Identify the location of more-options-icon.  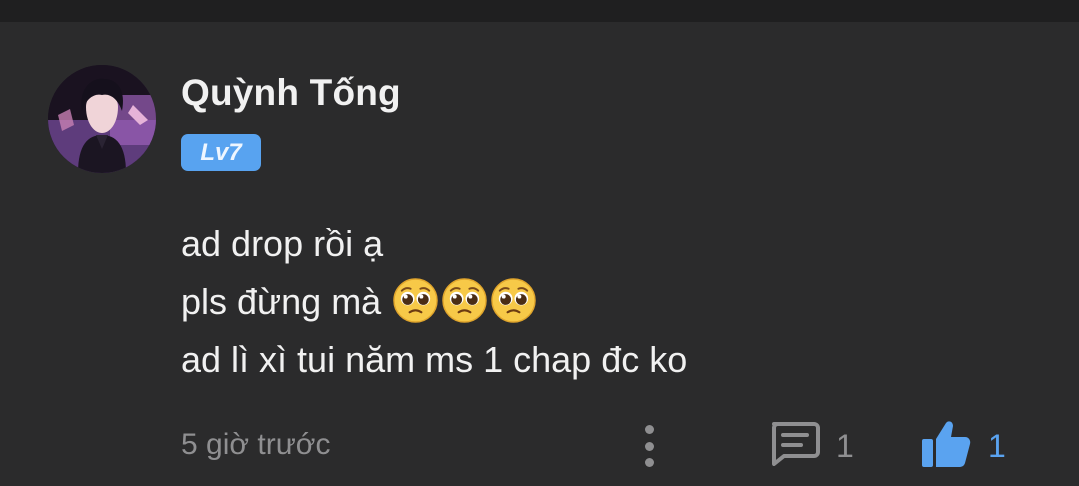
(649, 446).